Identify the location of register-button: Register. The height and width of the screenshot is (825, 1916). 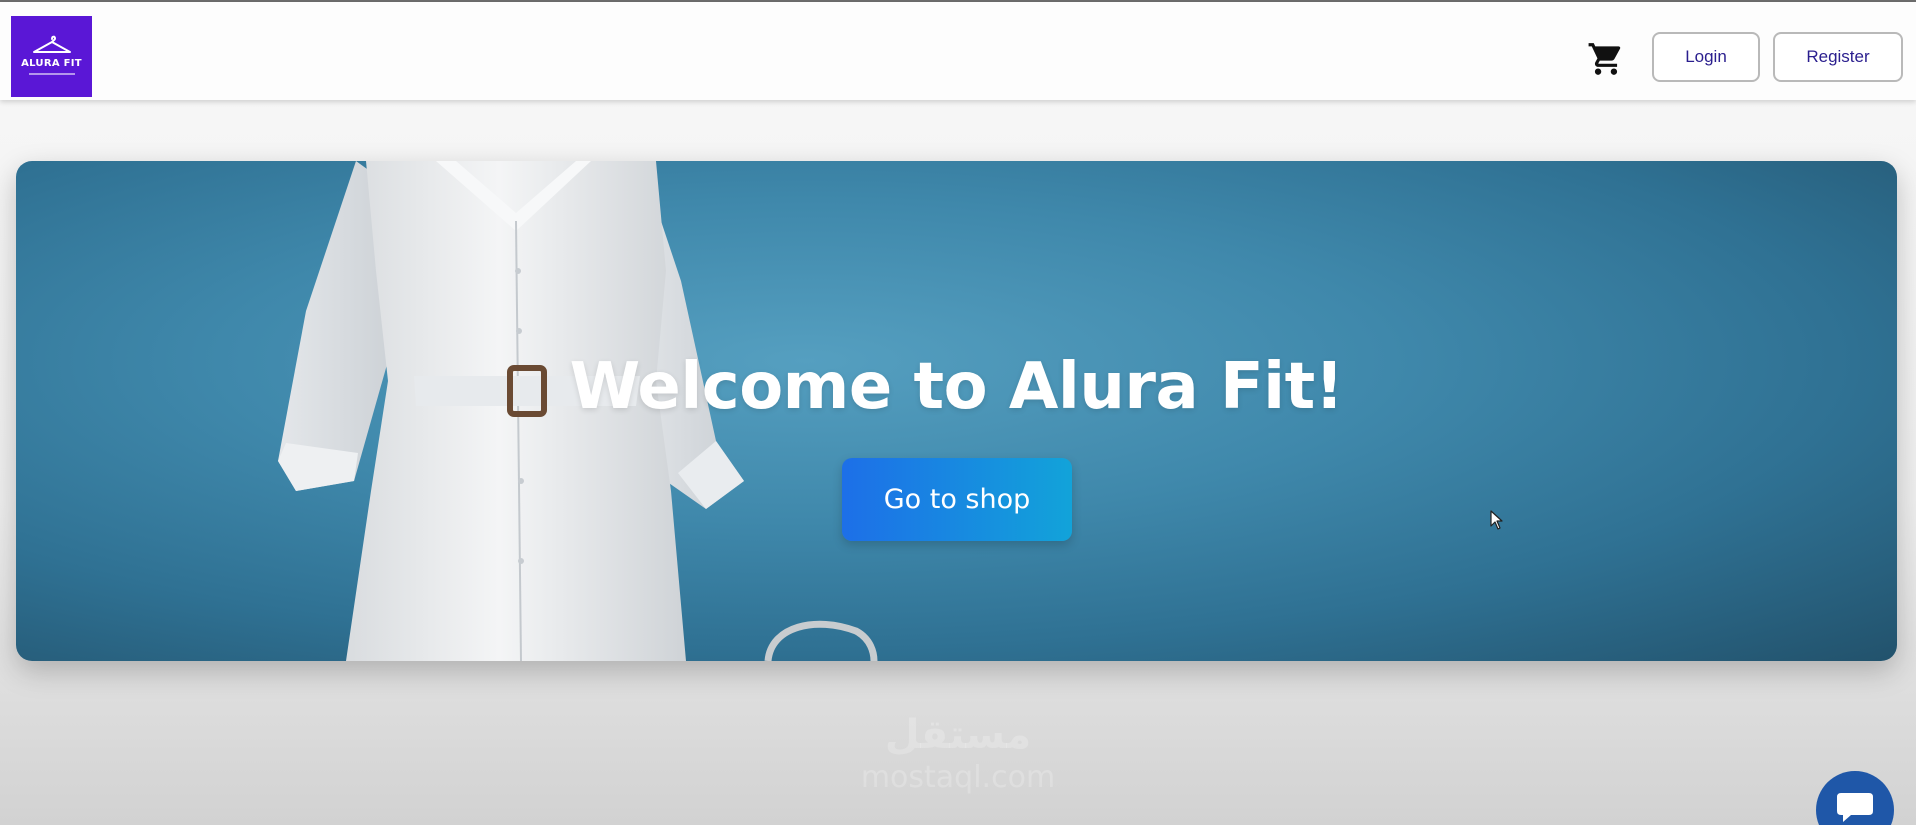
(1838, 57).